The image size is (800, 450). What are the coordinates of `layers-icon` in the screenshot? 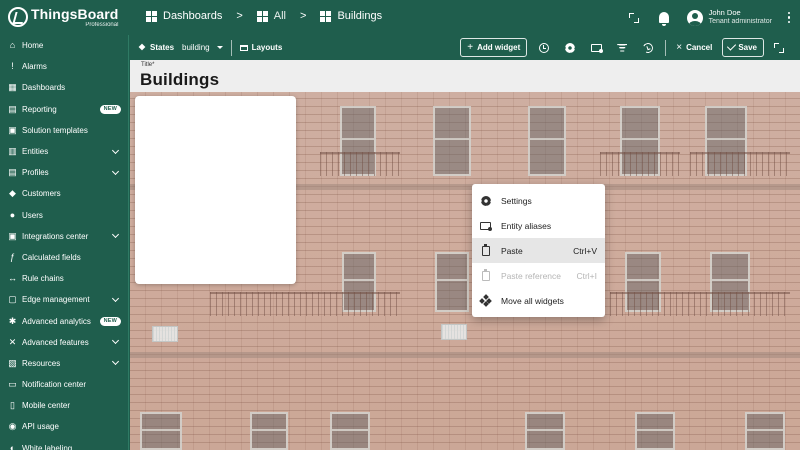 It's located at (142, 48).